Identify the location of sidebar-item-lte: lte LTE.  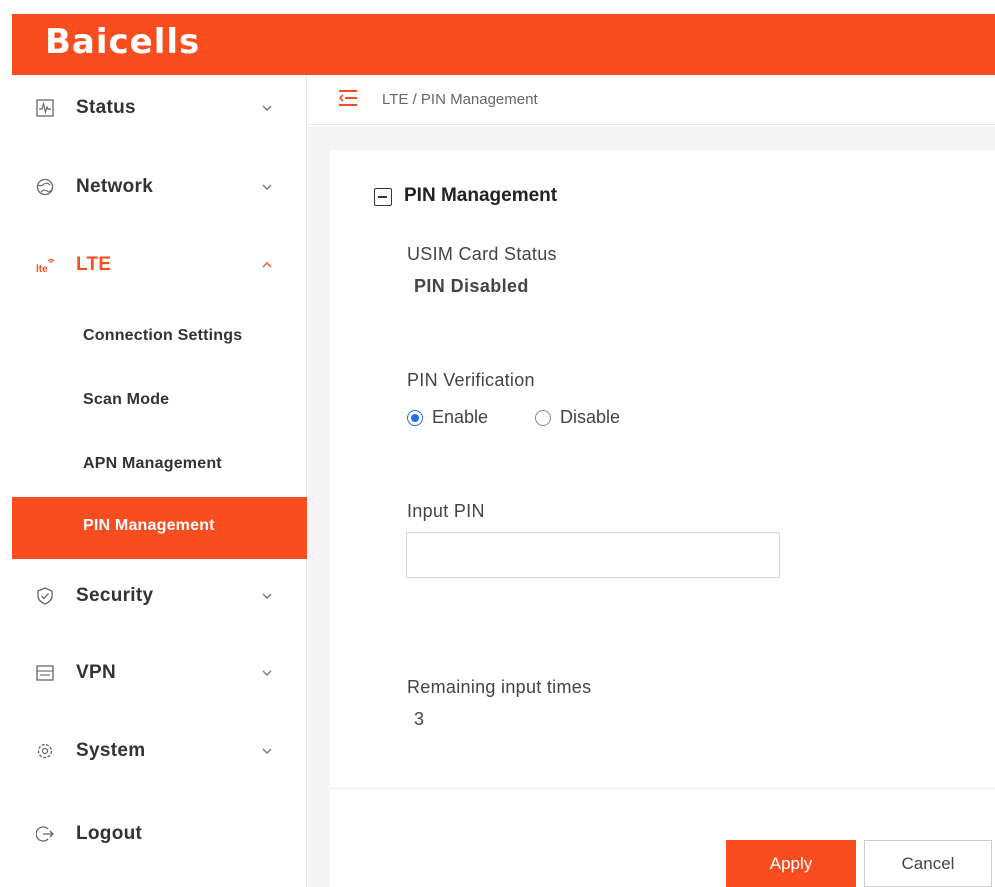
(159, 265).